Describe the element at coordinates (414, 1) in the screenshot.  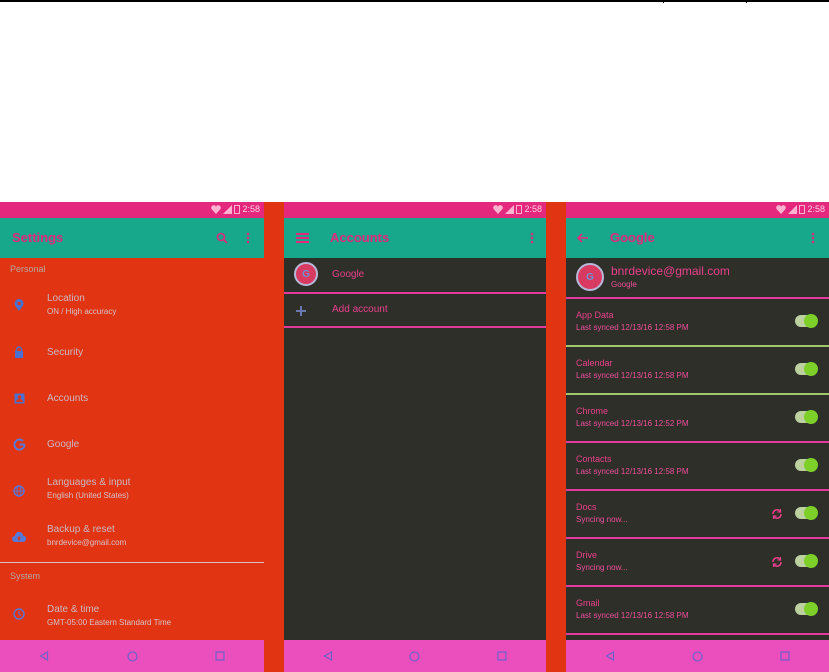
I see `top-border-line` at that location.